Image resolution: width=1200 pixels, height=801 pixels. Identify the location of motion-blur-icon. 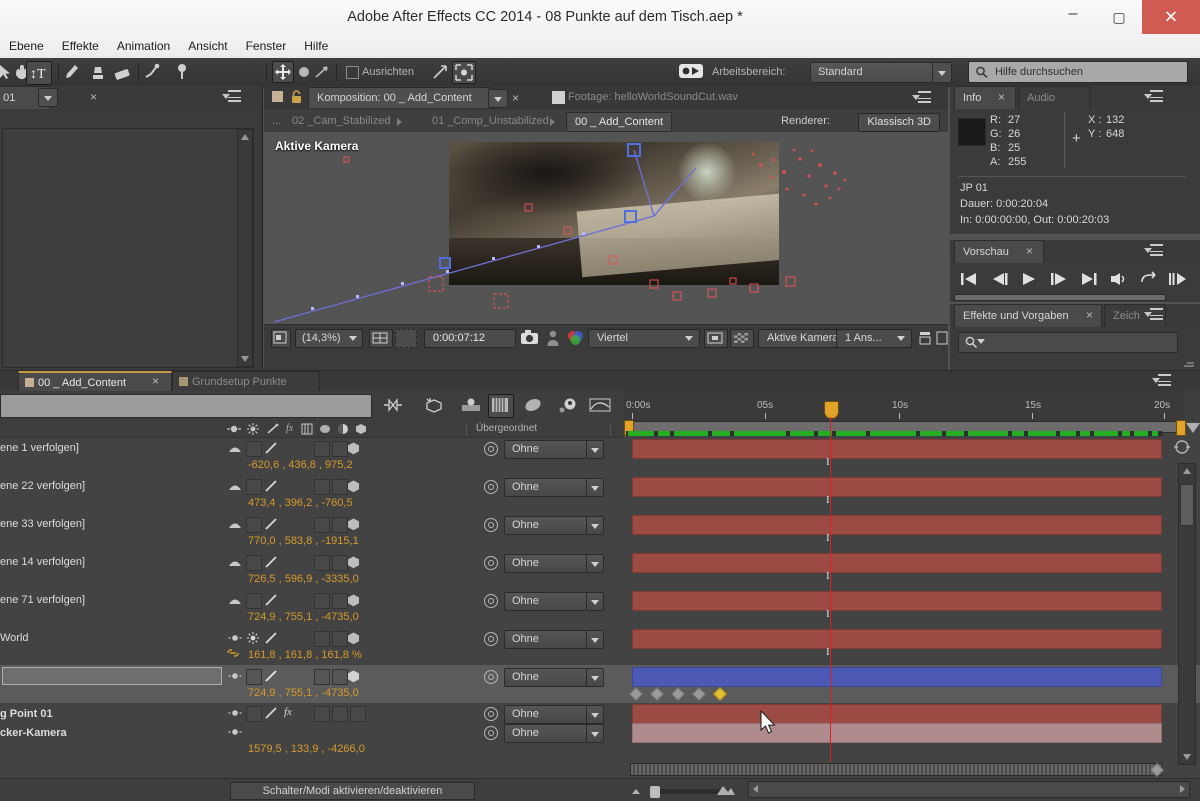
(501, 406).